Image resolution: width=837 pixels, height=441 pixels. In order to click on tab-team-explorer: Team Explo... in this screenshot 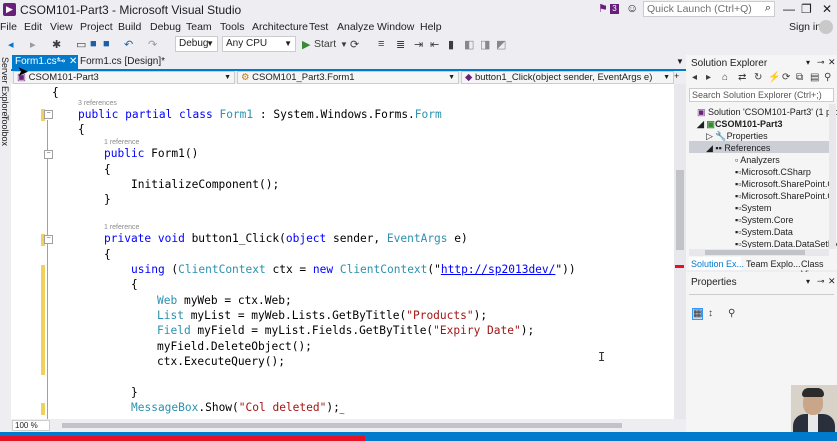, I will do `click(773, 264)`.